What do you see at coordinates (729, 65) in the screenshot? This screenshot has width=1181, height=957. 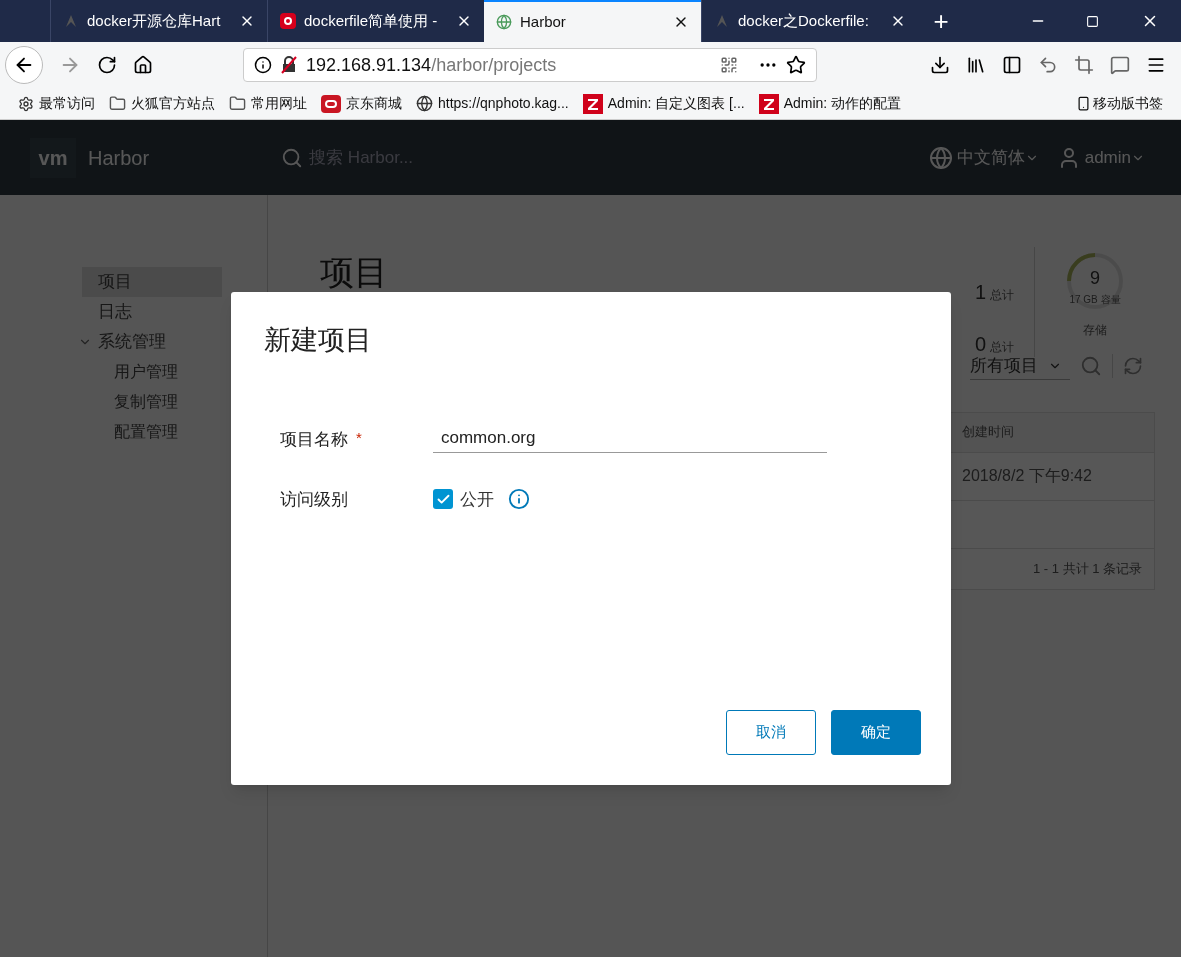 I see `qr-code-icon` at bounding box center [729, 65].